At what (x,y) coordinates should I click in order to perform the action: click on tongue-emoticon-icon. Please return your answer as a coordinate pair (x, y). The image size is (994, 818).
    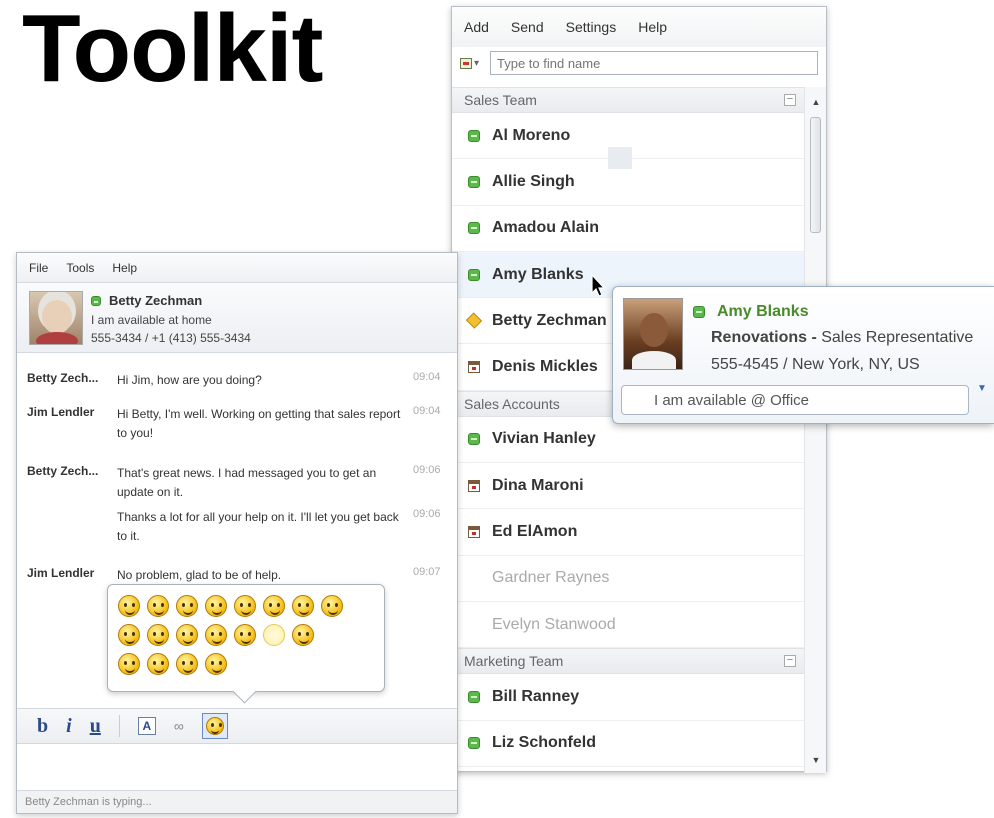
    Looking at the image, I should click on (245, 635).